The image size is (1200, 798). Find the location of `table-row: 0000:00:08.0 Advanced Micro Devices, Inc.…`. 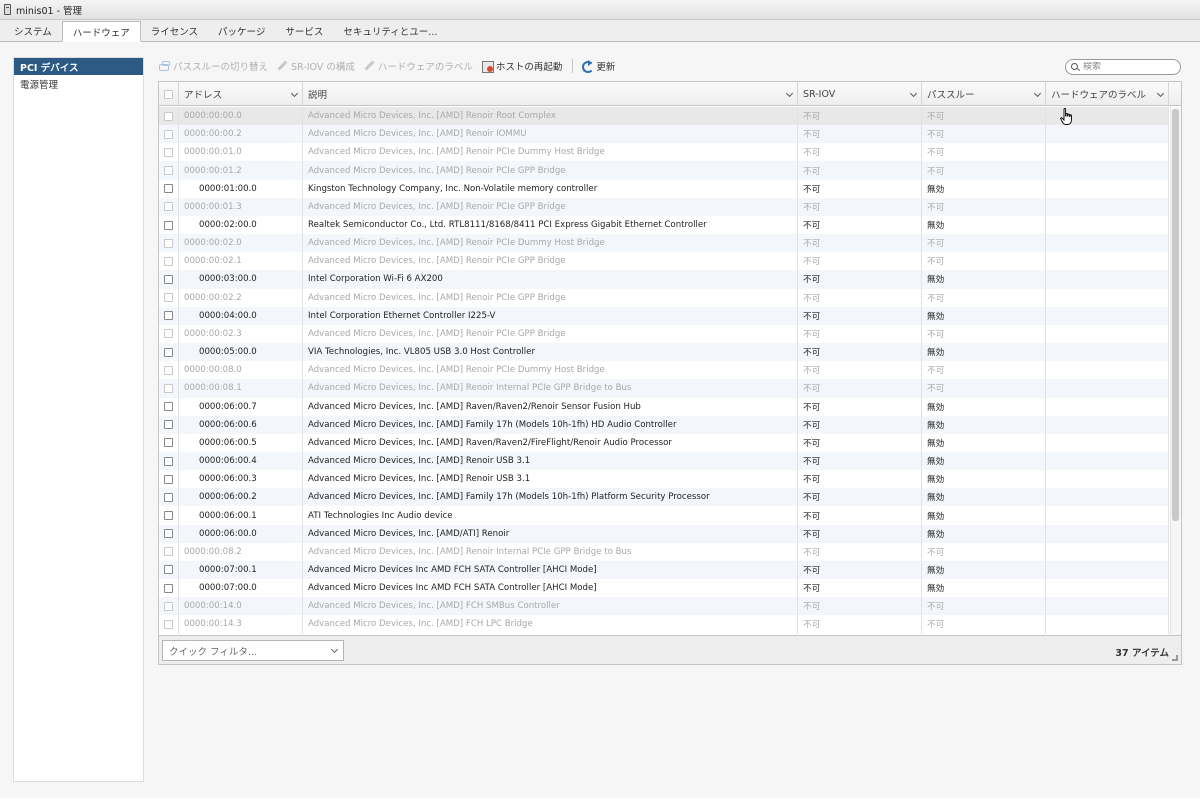

table-row: 0000:00:08.0 Advanced Micro Devices, Inc.… is located at coordinates (664, 370).